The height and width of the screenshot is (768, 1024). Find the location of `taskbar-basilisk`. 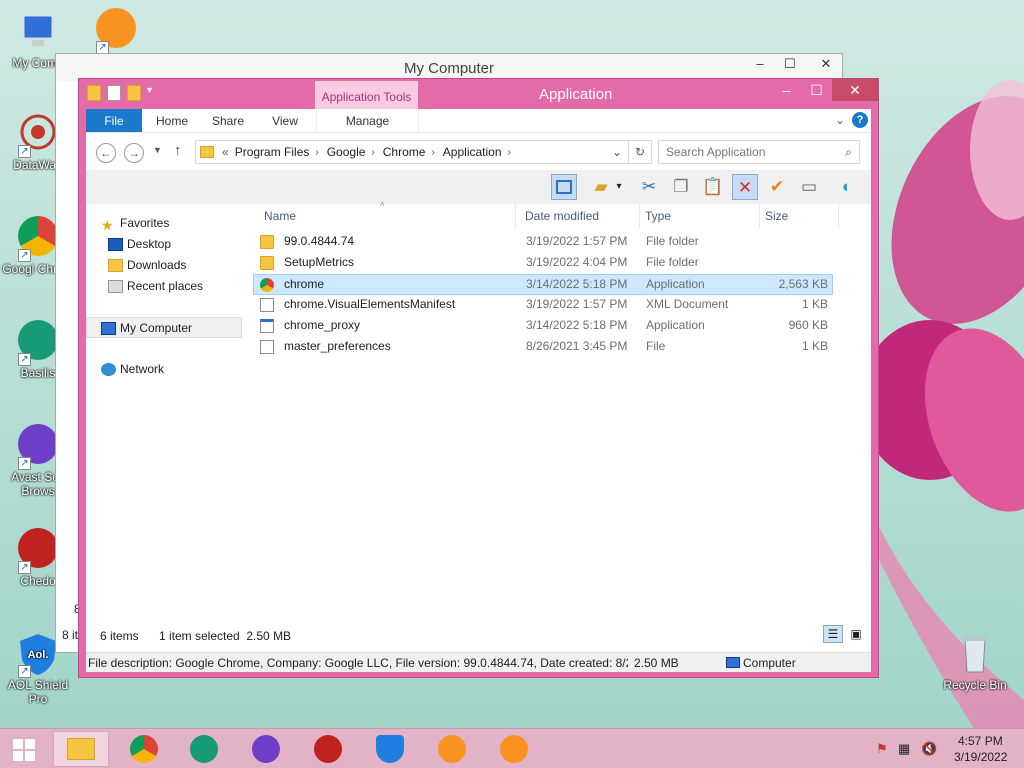

taskbar-basilisk is located at coordinates (204, 749).